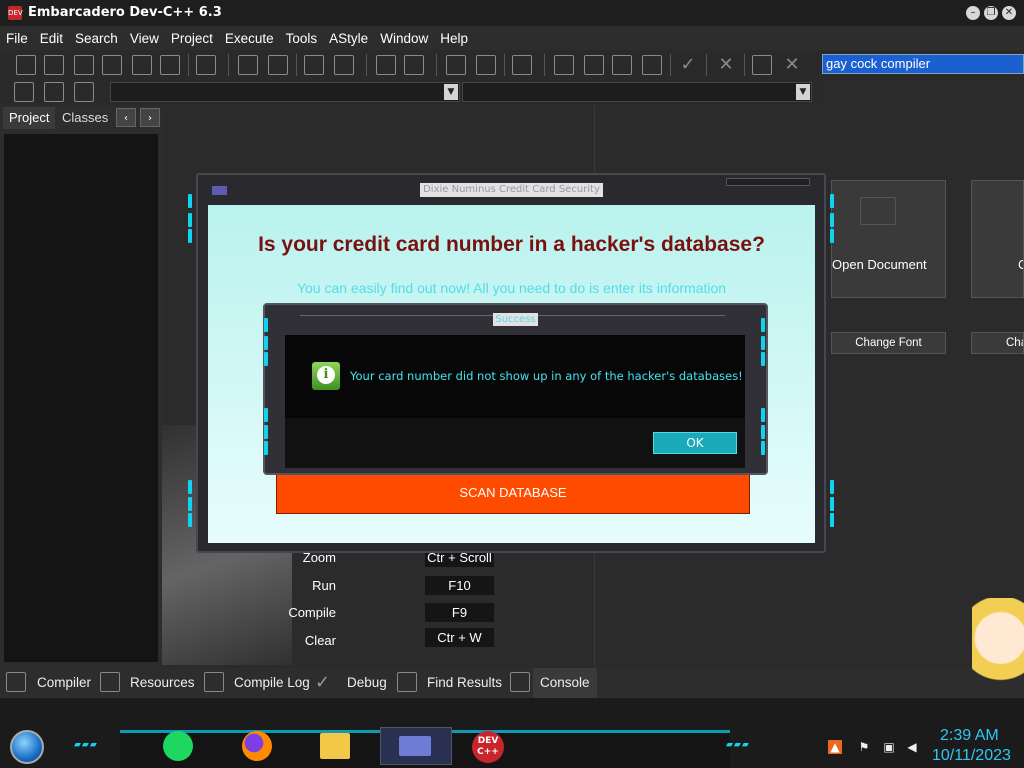 This screenshot has width=1024, height=768. Describe the element at coordinates (878, 211) in the screenshot. I see `folder-icon` at that location.